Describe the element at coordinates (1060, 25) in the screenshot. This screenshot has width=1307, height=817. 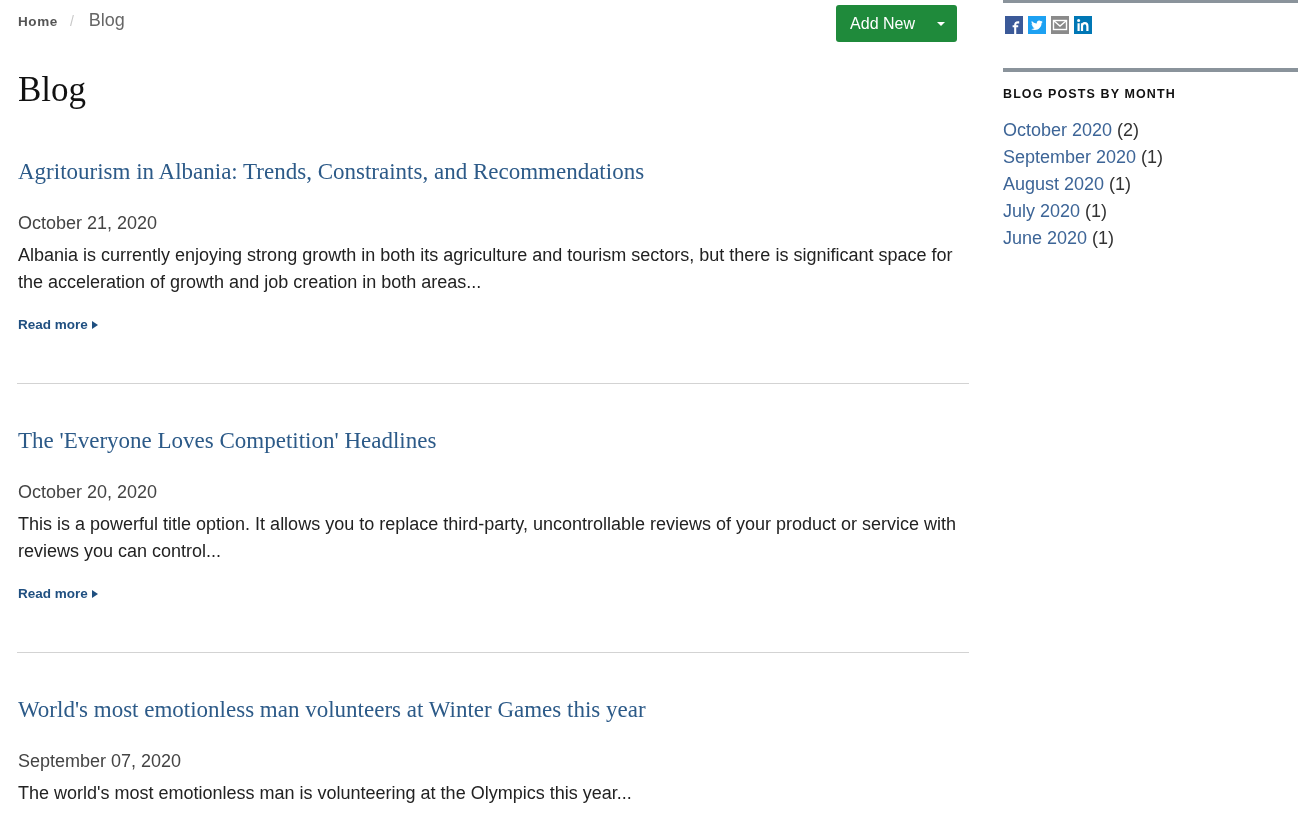
I see `envelope-icon` at that location.